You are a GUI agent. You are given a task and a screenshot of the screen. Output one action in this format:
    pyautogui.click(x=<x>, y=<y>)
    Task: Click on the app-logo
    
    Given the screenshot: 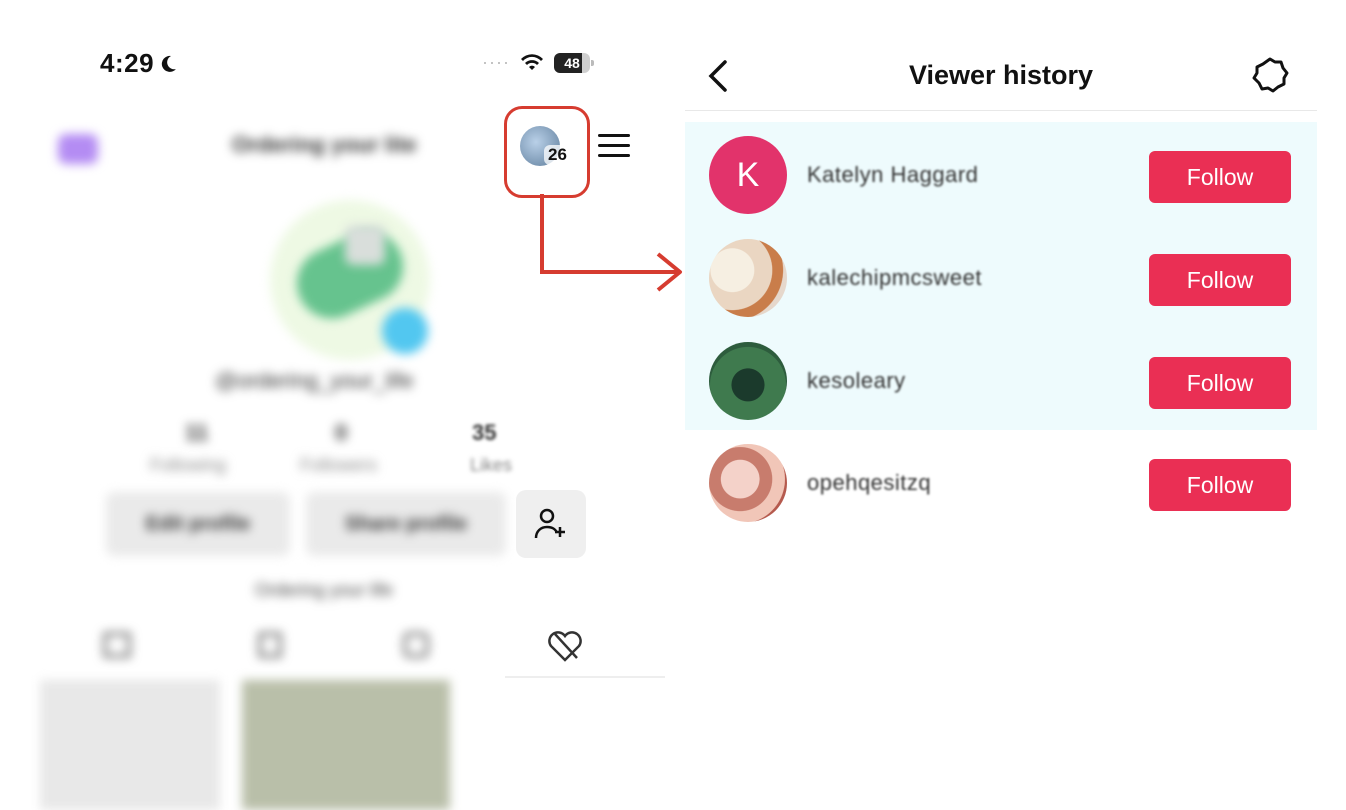 What is the action you would take?
    pyautogui.click(x=78, y=149)
    